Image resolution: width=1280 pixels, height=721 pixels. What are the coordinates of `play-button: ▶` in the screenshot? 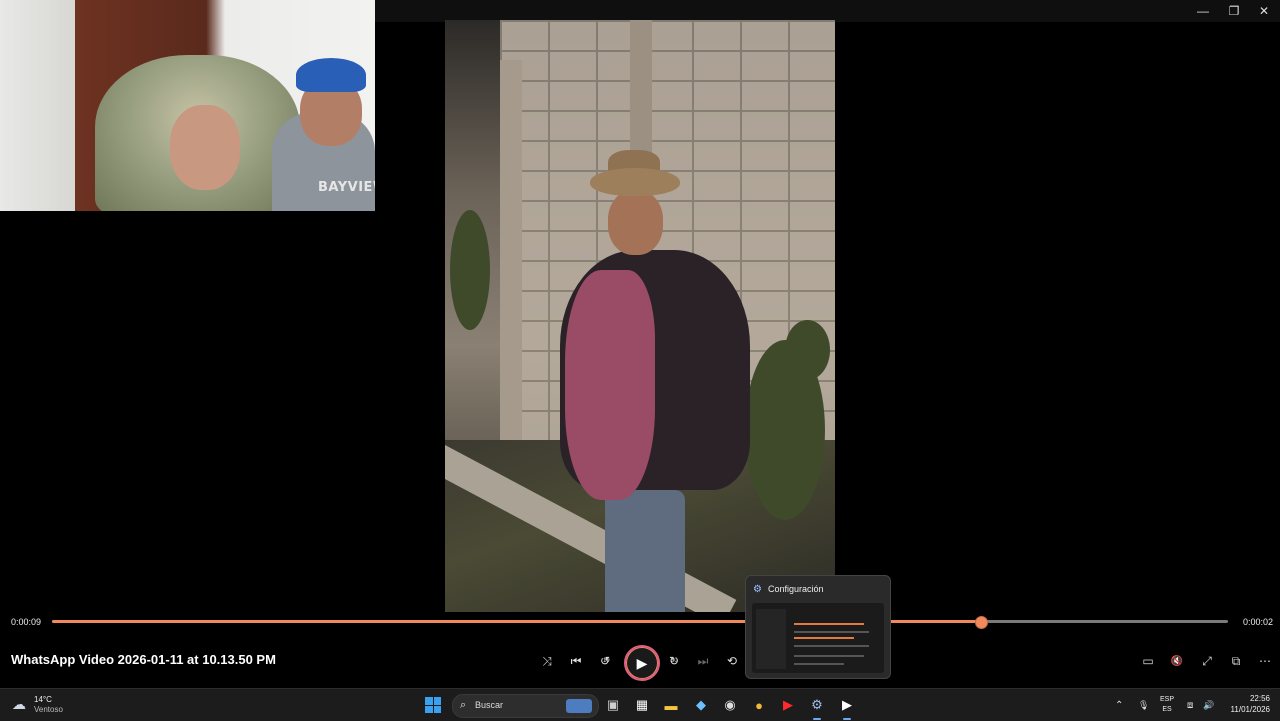 It's located at (642, 663).